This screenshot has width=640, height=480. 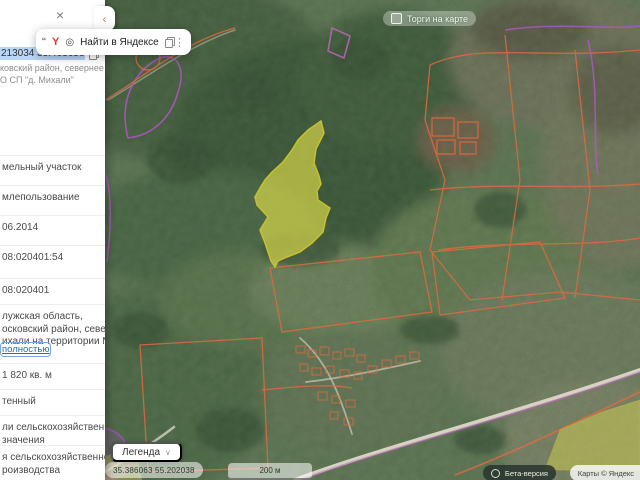 I want to click on scale-label: 200 м, so click(x=270, y=470).